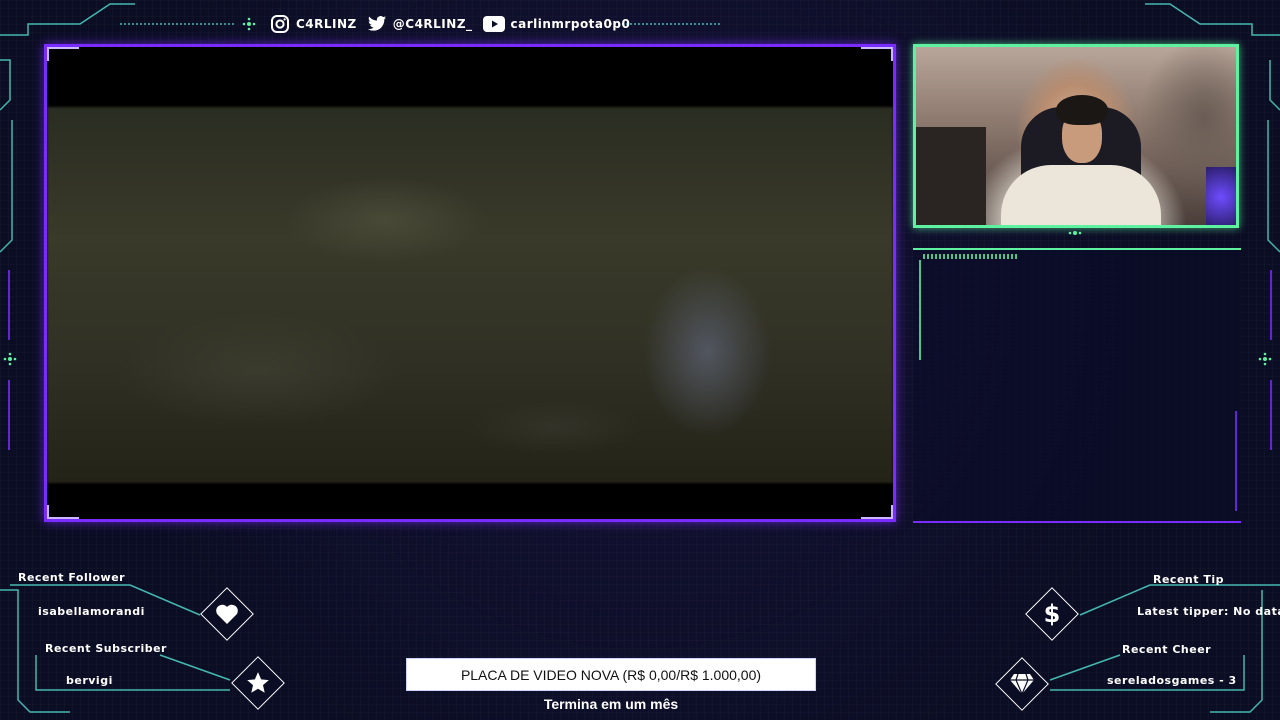 The image size is (1280, 720). What do you see at coordinates (89, 680) in the screenshot?
I see `recent-subscriber-value: bervigi` at bounding box center [89, 680].